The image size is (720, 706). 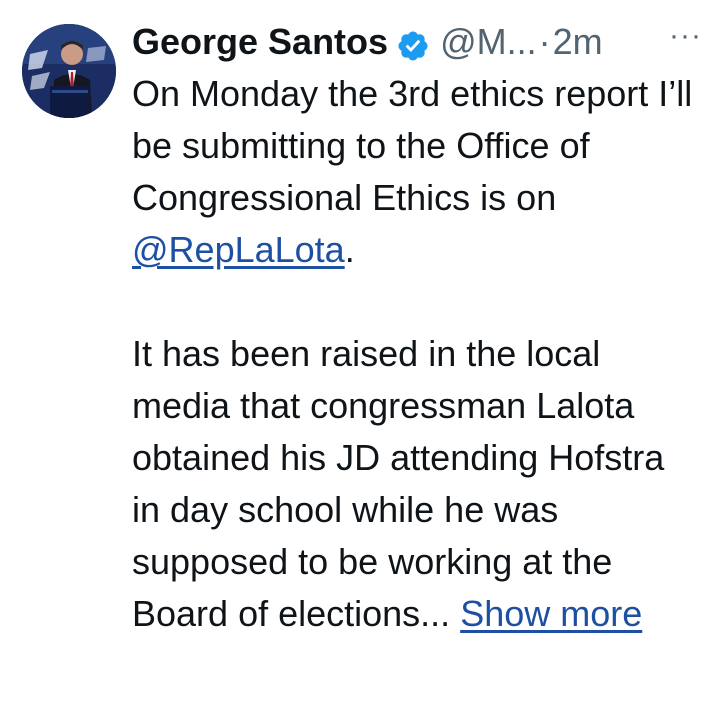 I want to click on verified-badge-icon, so click(x=413, y=43).